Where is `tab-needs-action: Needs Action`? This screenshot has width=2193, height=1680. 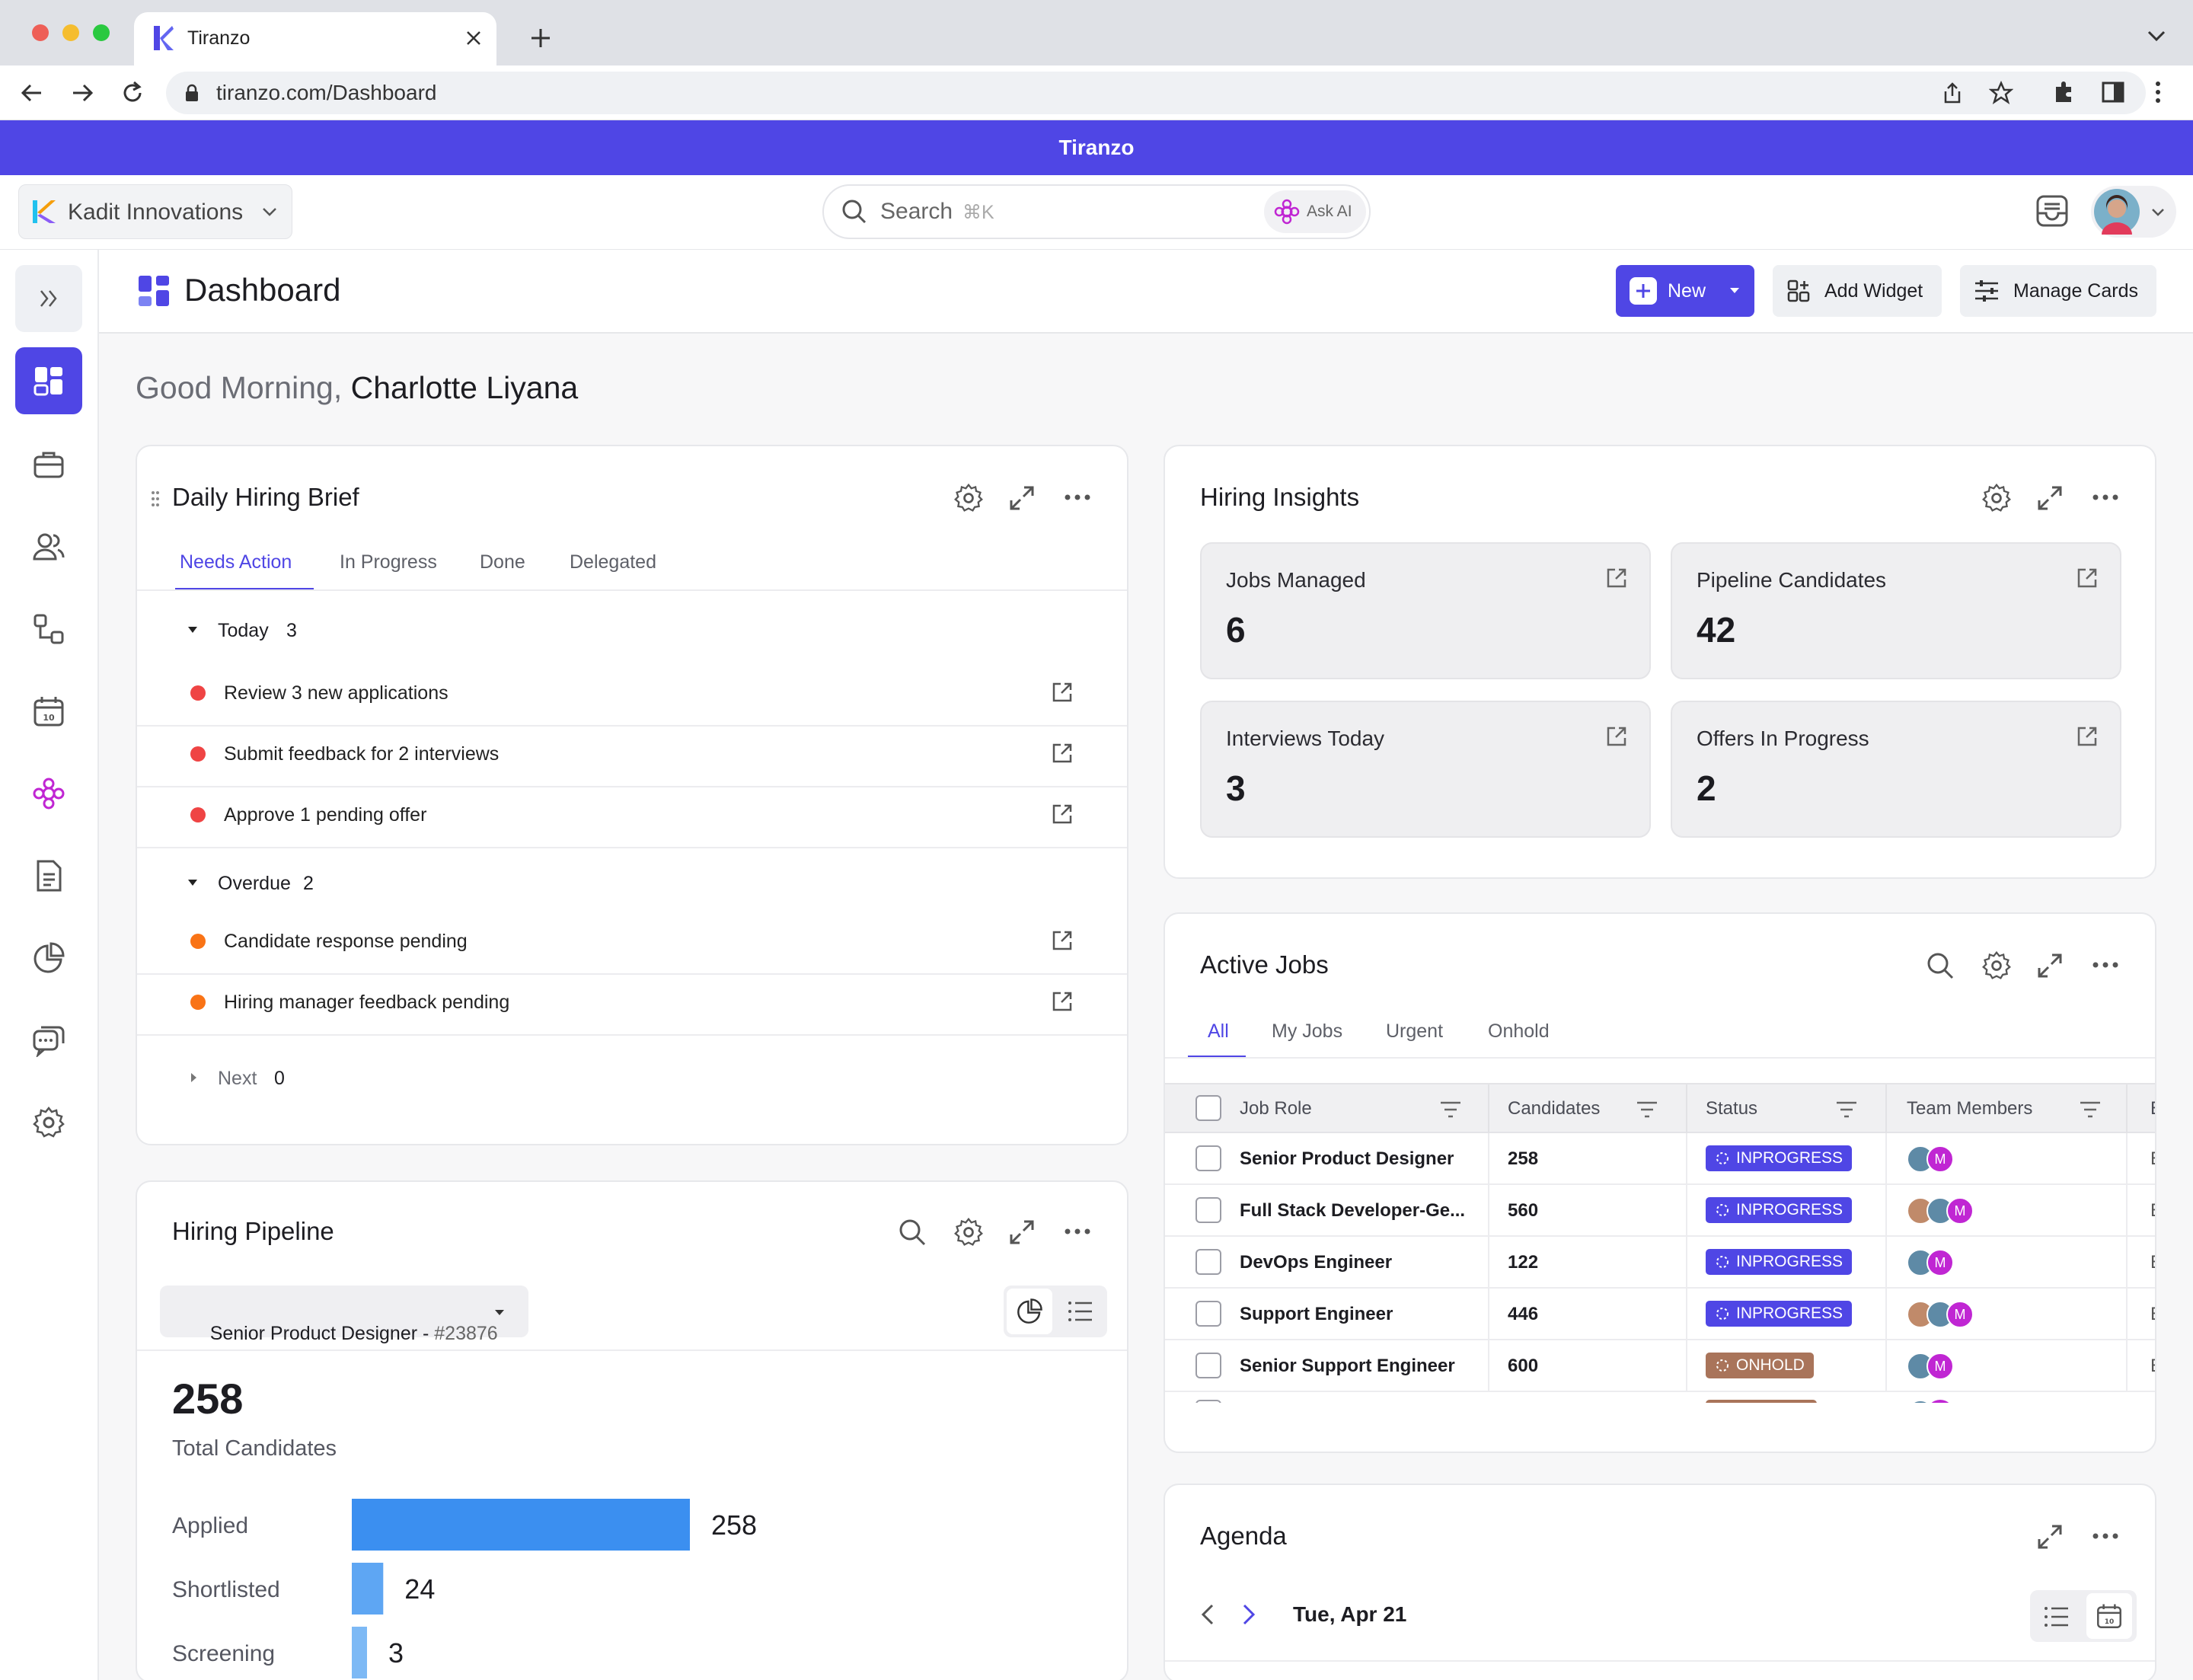
tab-needs-action: Needs Action is located at coordinates (236, 562).